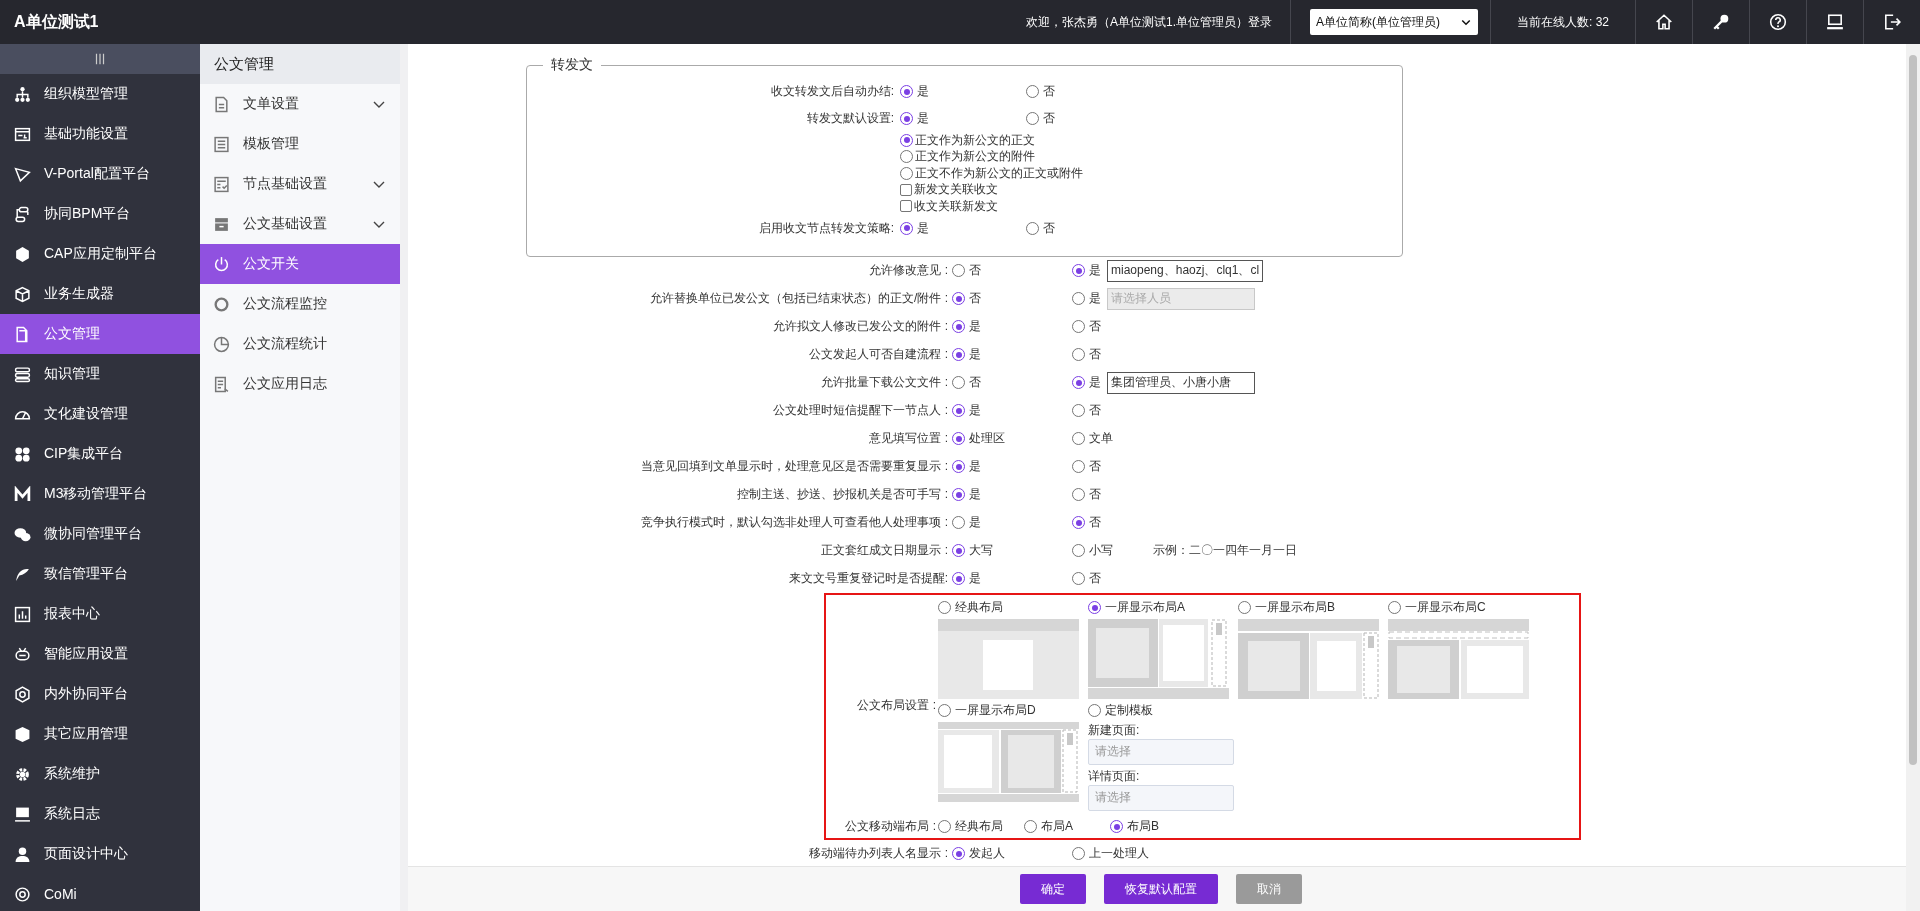 The height and width of the screenshot is (911, 1920). What do you see at coordinates (1913, 410) in the screenshot?
I see `scrollbar-thumb` at bounding box center [1913, 410].